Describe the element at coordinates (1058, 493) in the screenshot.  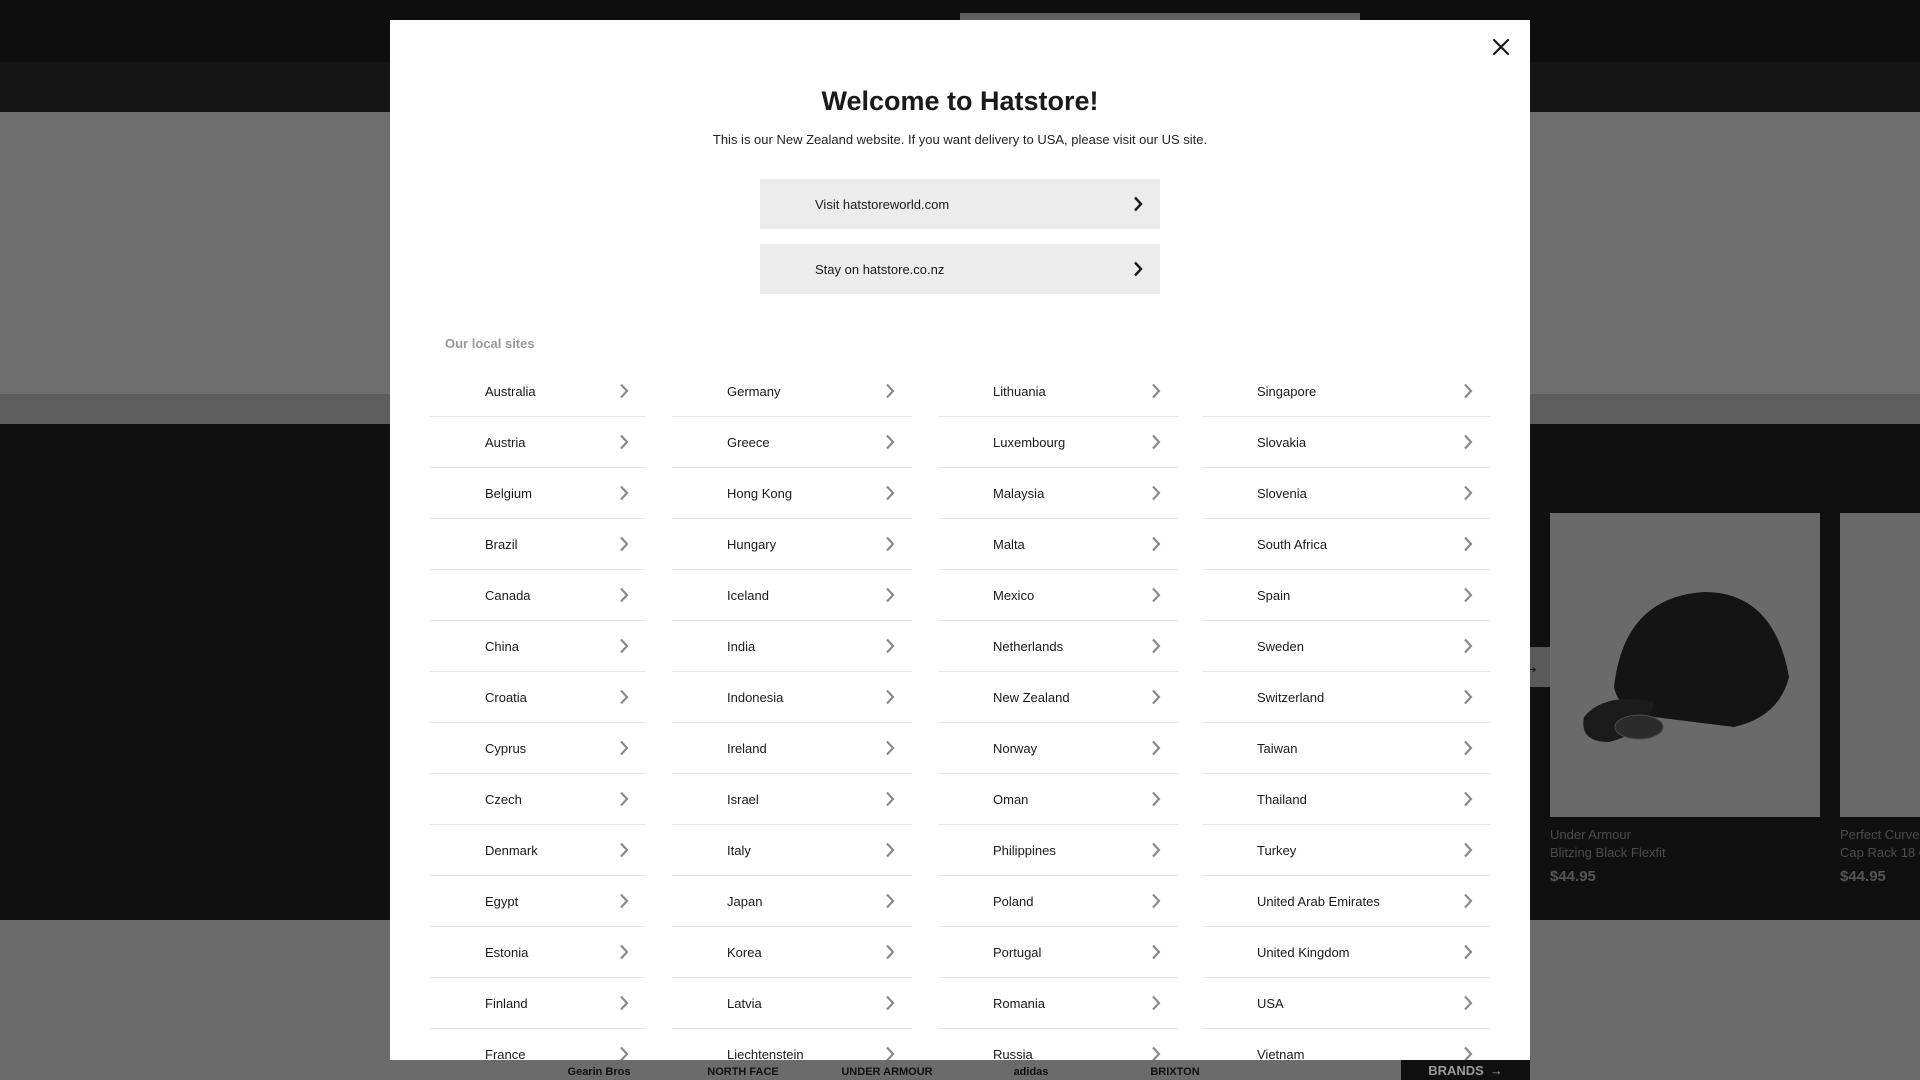
I see `country-link: Malaysia` at that location.